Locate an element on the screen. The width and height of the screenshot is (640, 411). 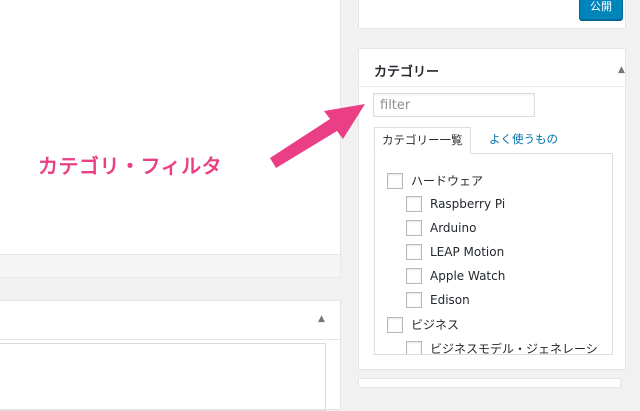
annotation-arrow-icon is located at coordinates (317, 136).